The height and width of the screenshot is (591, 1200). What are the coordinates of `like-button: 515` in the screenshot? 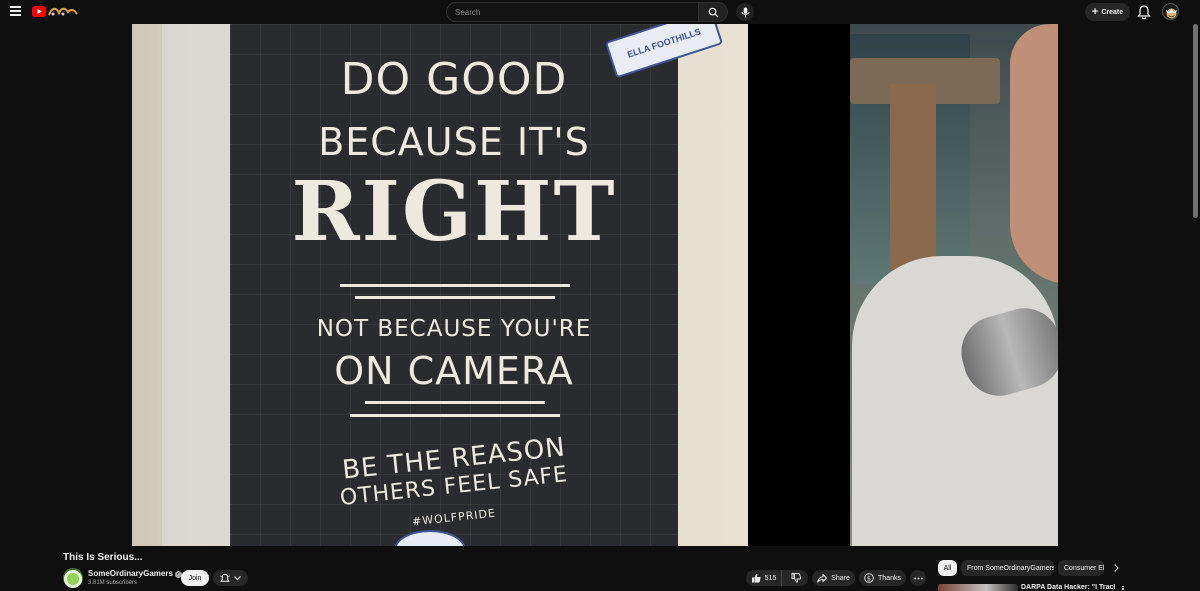 It's located at (764, 578).